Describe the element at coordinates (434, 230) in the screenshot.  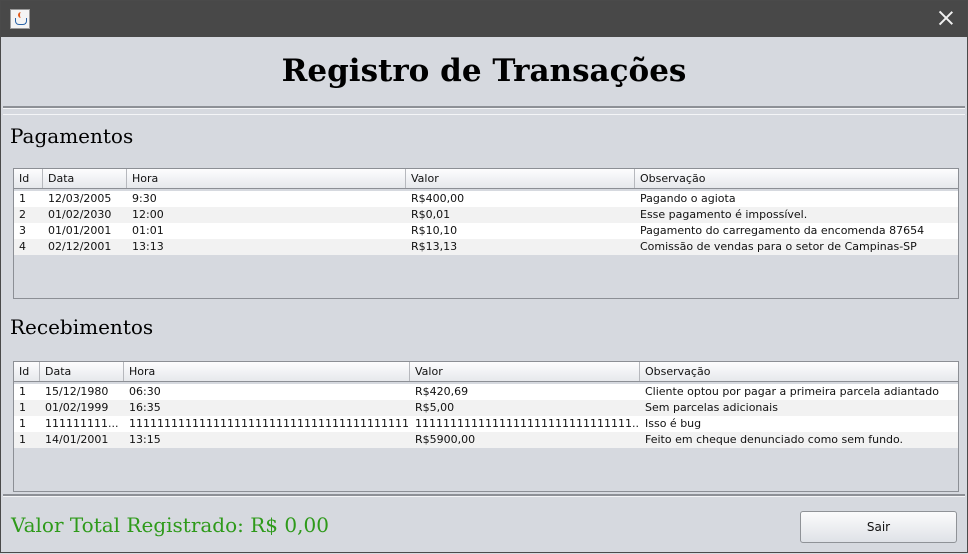
I see `cell-valor: R$10,10` at that location.